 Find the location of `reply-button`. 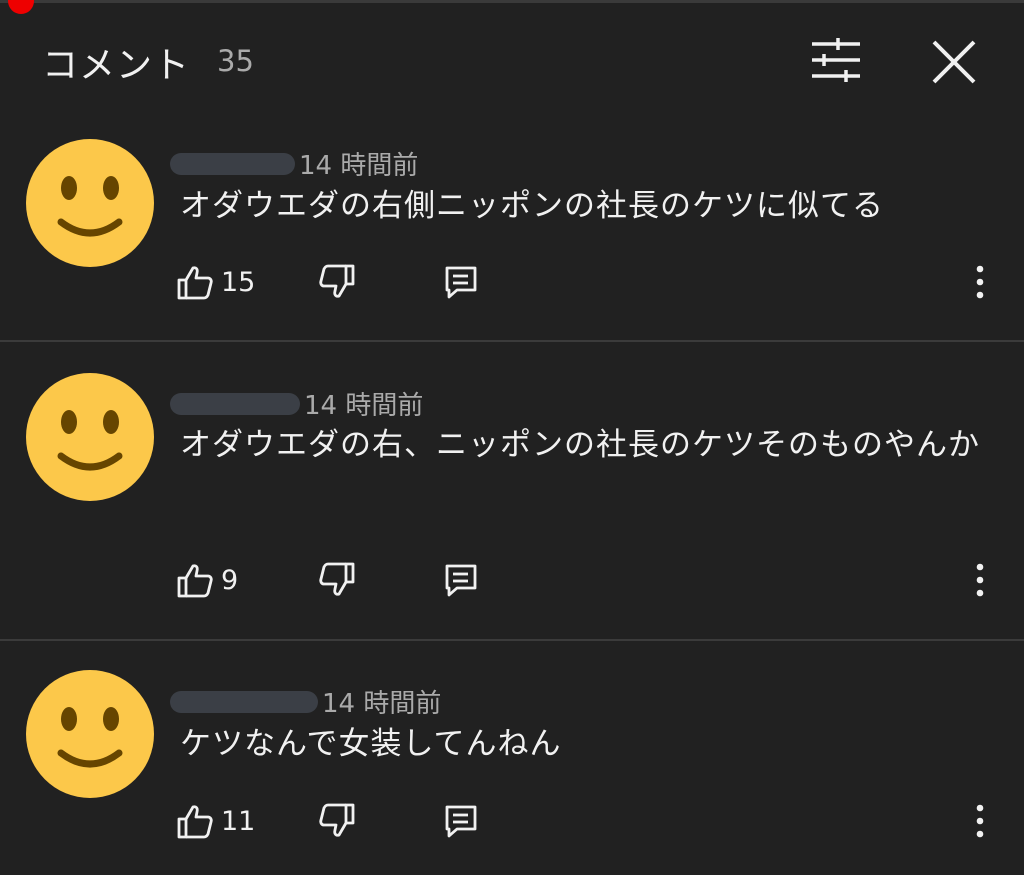

reply-button is located at coordinates (461, 821).